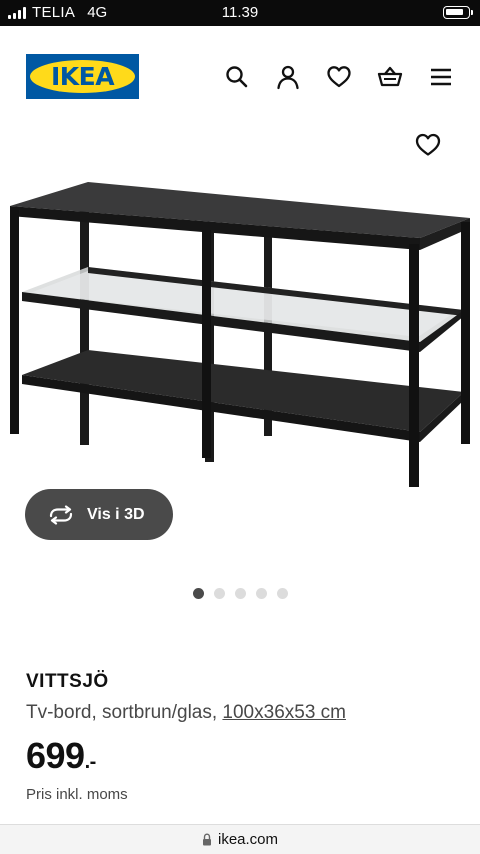  I want to click on product-description: Tv-bord, sortbrun/glas, 100x36x53 cm, so click(186, 713).